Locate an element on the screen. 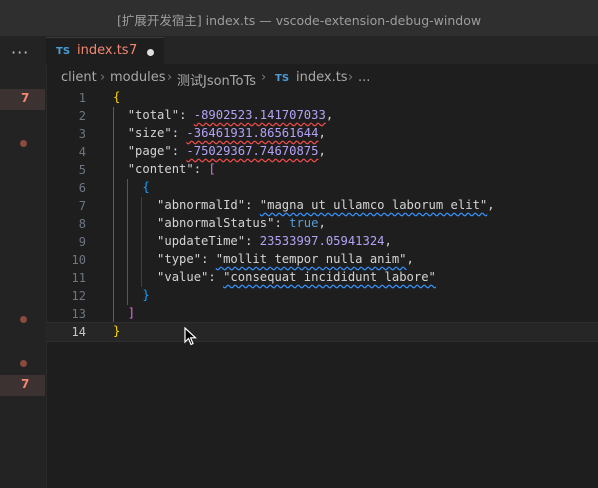 Image resolution: width=598 pixels, height=488 pixels. code-line: 2 "total": -8902523.141707033, is located at coordinates (206, 115).